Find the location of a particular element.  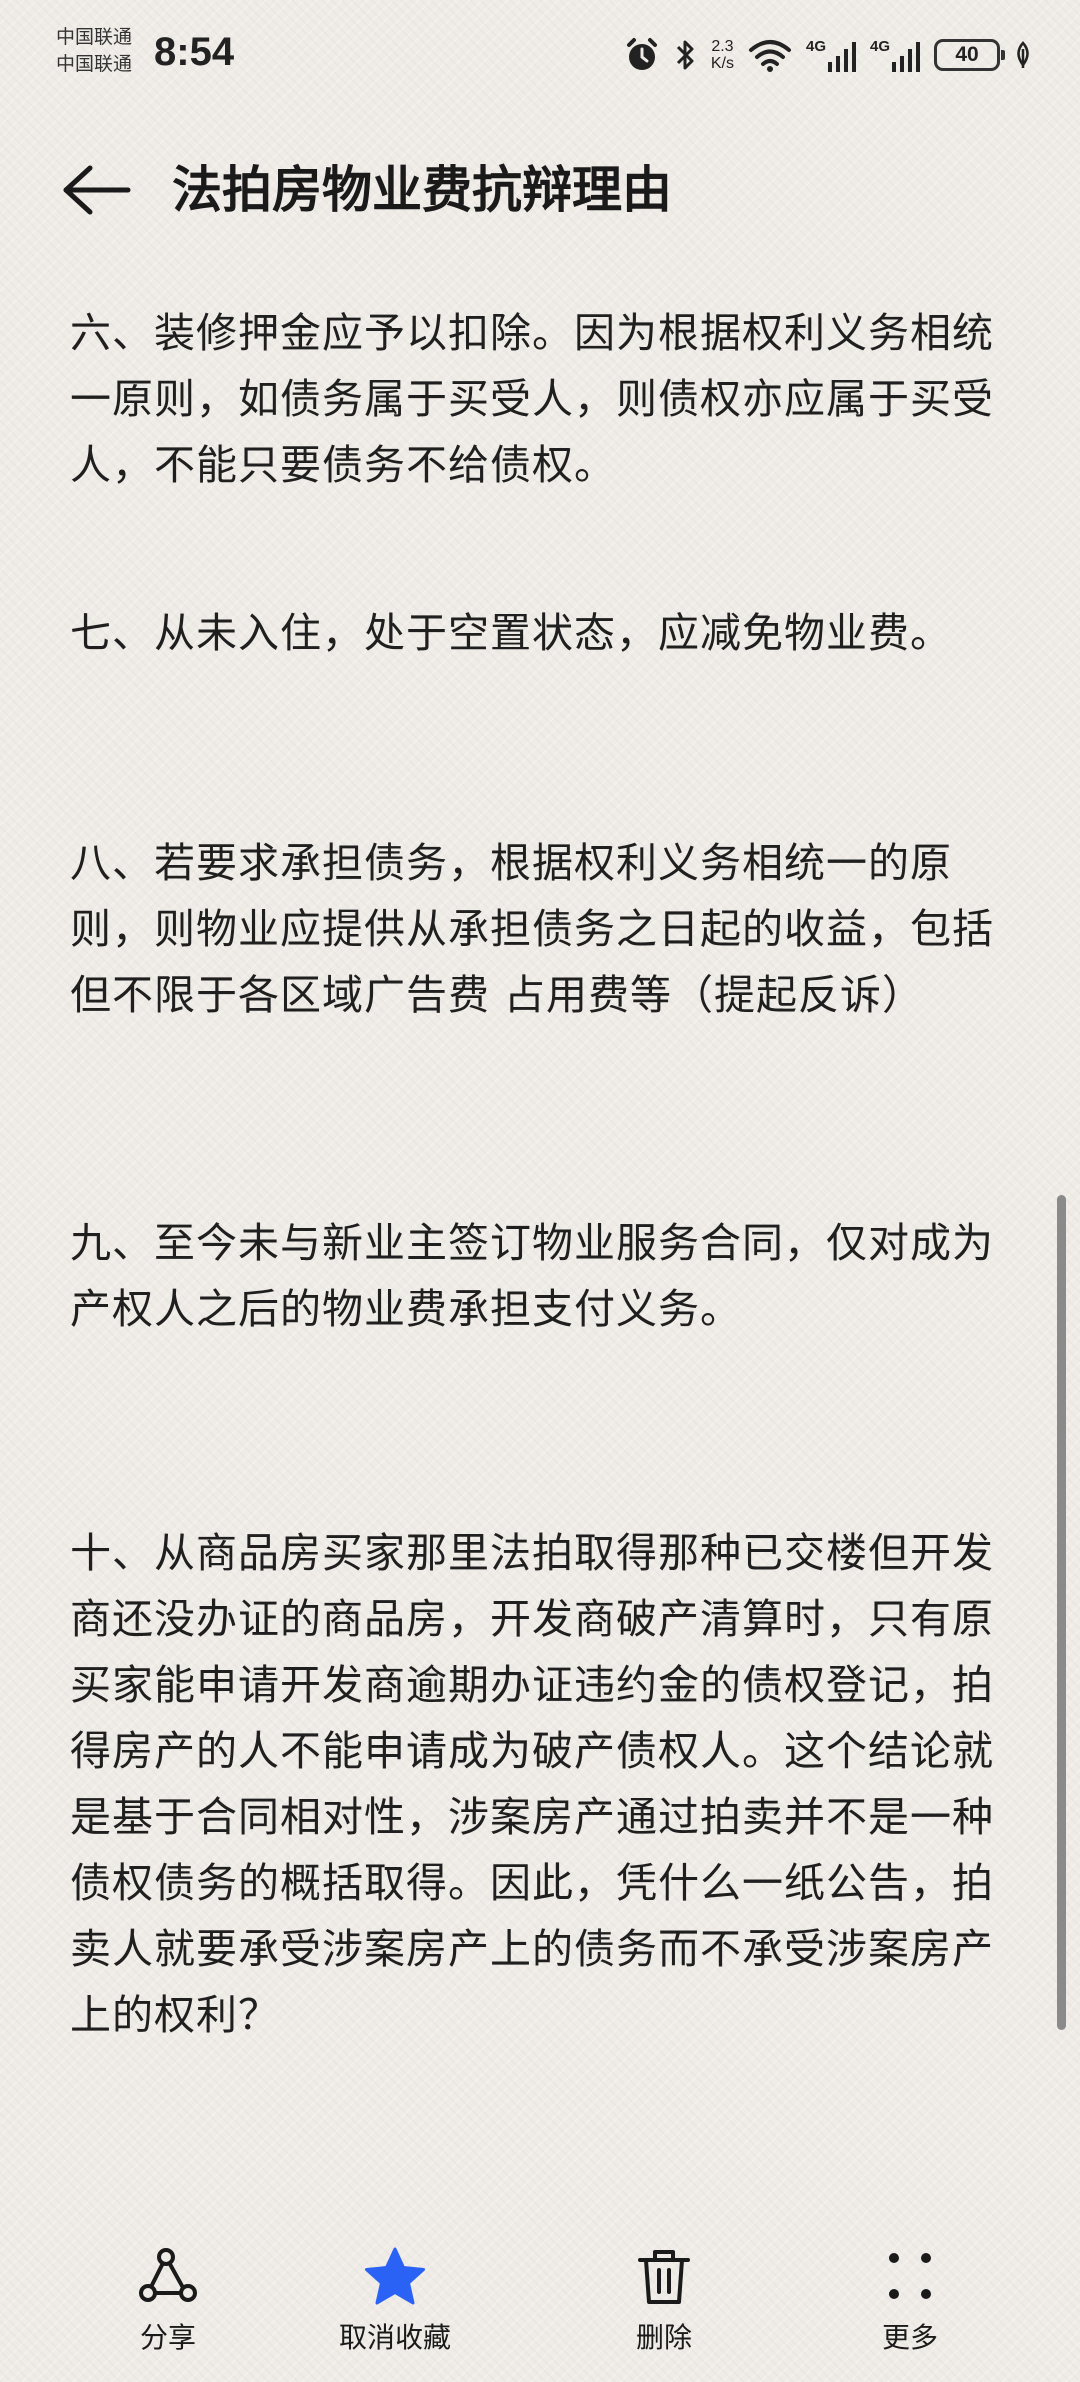

star-icon is located at coordinates (395, 2276).